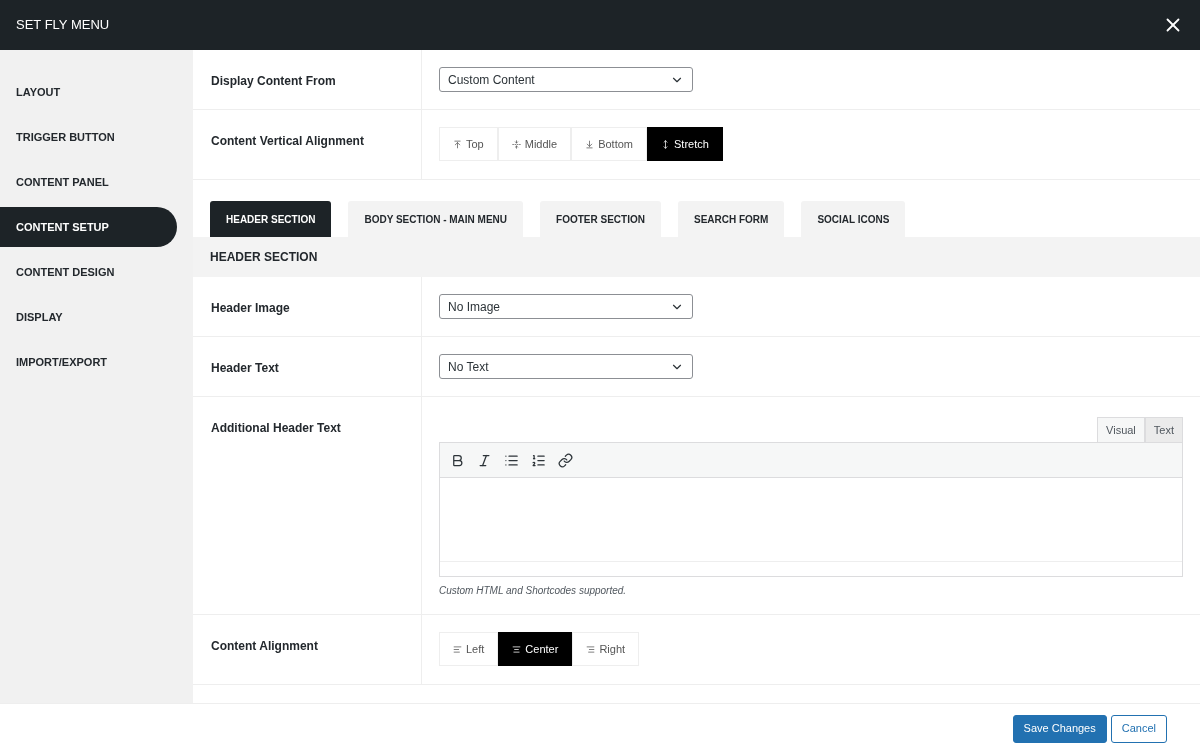 The image size is (1200, 753). Describe the element at coordinates (273, 81) in the screenshot. I see `field-label: Display Content From` at that location.